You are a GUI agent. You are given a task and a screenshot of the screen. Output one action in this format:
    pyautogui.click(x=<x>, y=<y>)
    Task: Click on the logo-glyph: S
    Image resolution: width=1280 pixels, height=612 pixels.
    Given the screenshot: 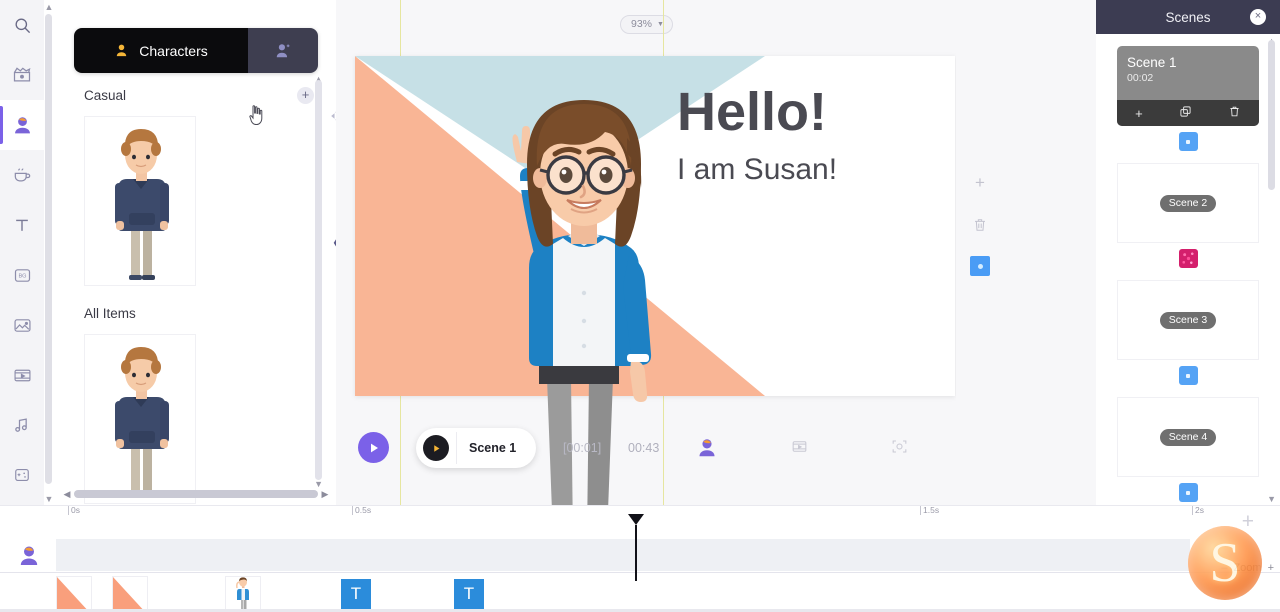 What is the action you would take?
    pyautogui.click(x=1225, y=563)
    